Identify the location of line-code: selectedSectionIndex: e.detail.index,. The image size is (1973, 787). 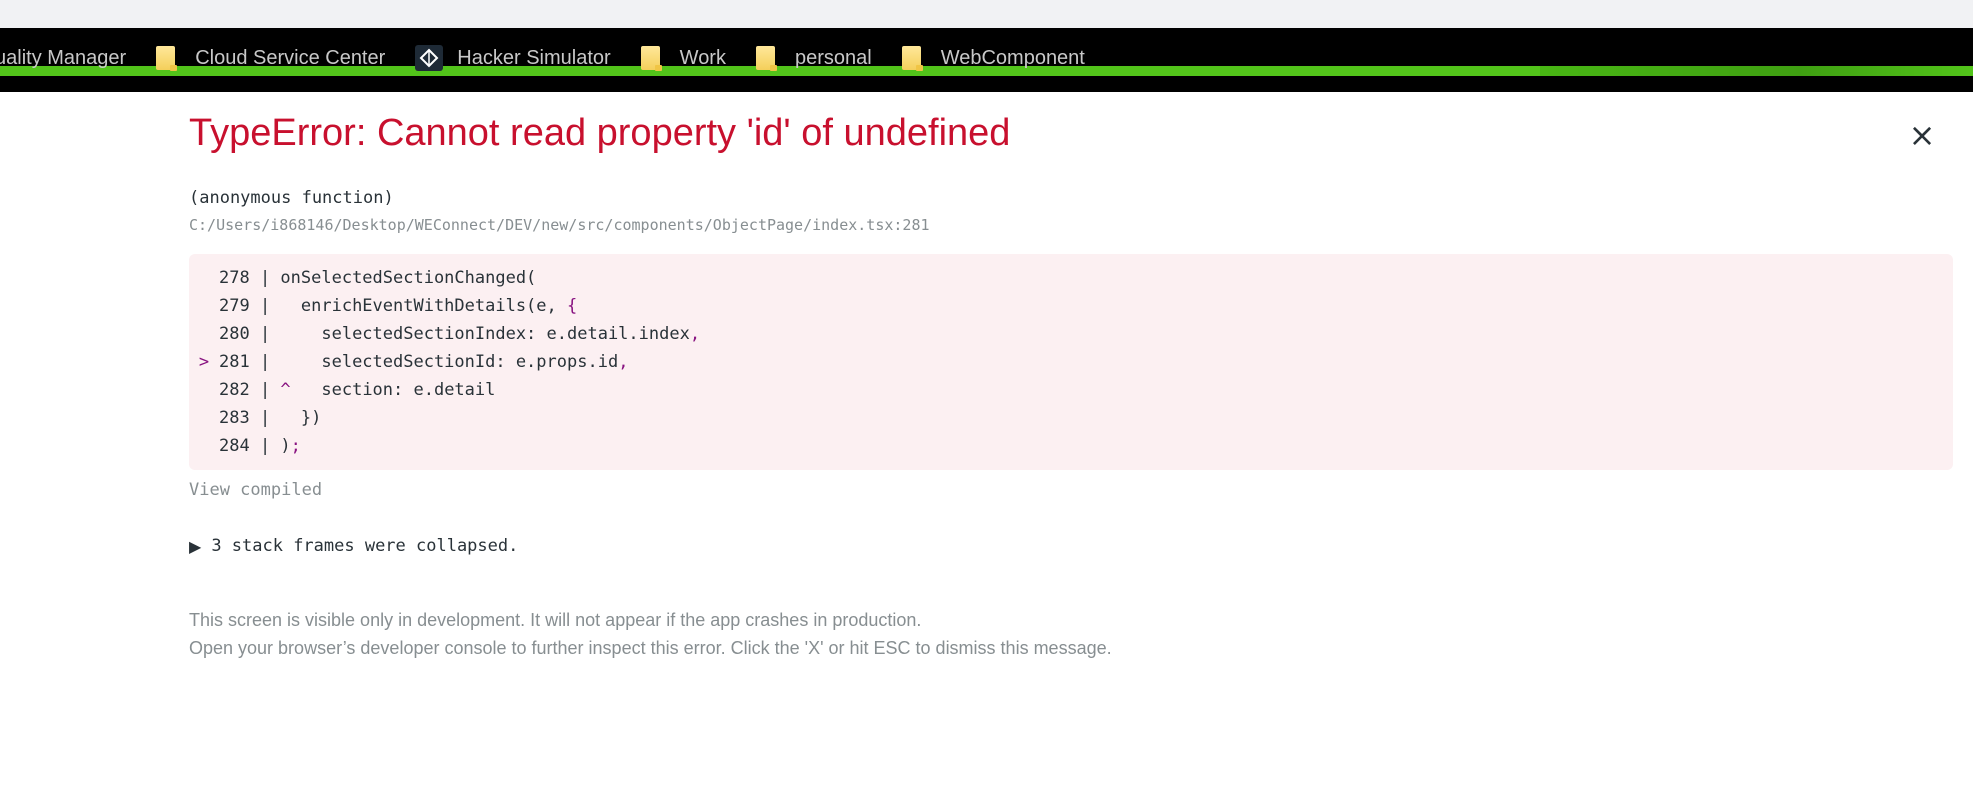
(490, 334).